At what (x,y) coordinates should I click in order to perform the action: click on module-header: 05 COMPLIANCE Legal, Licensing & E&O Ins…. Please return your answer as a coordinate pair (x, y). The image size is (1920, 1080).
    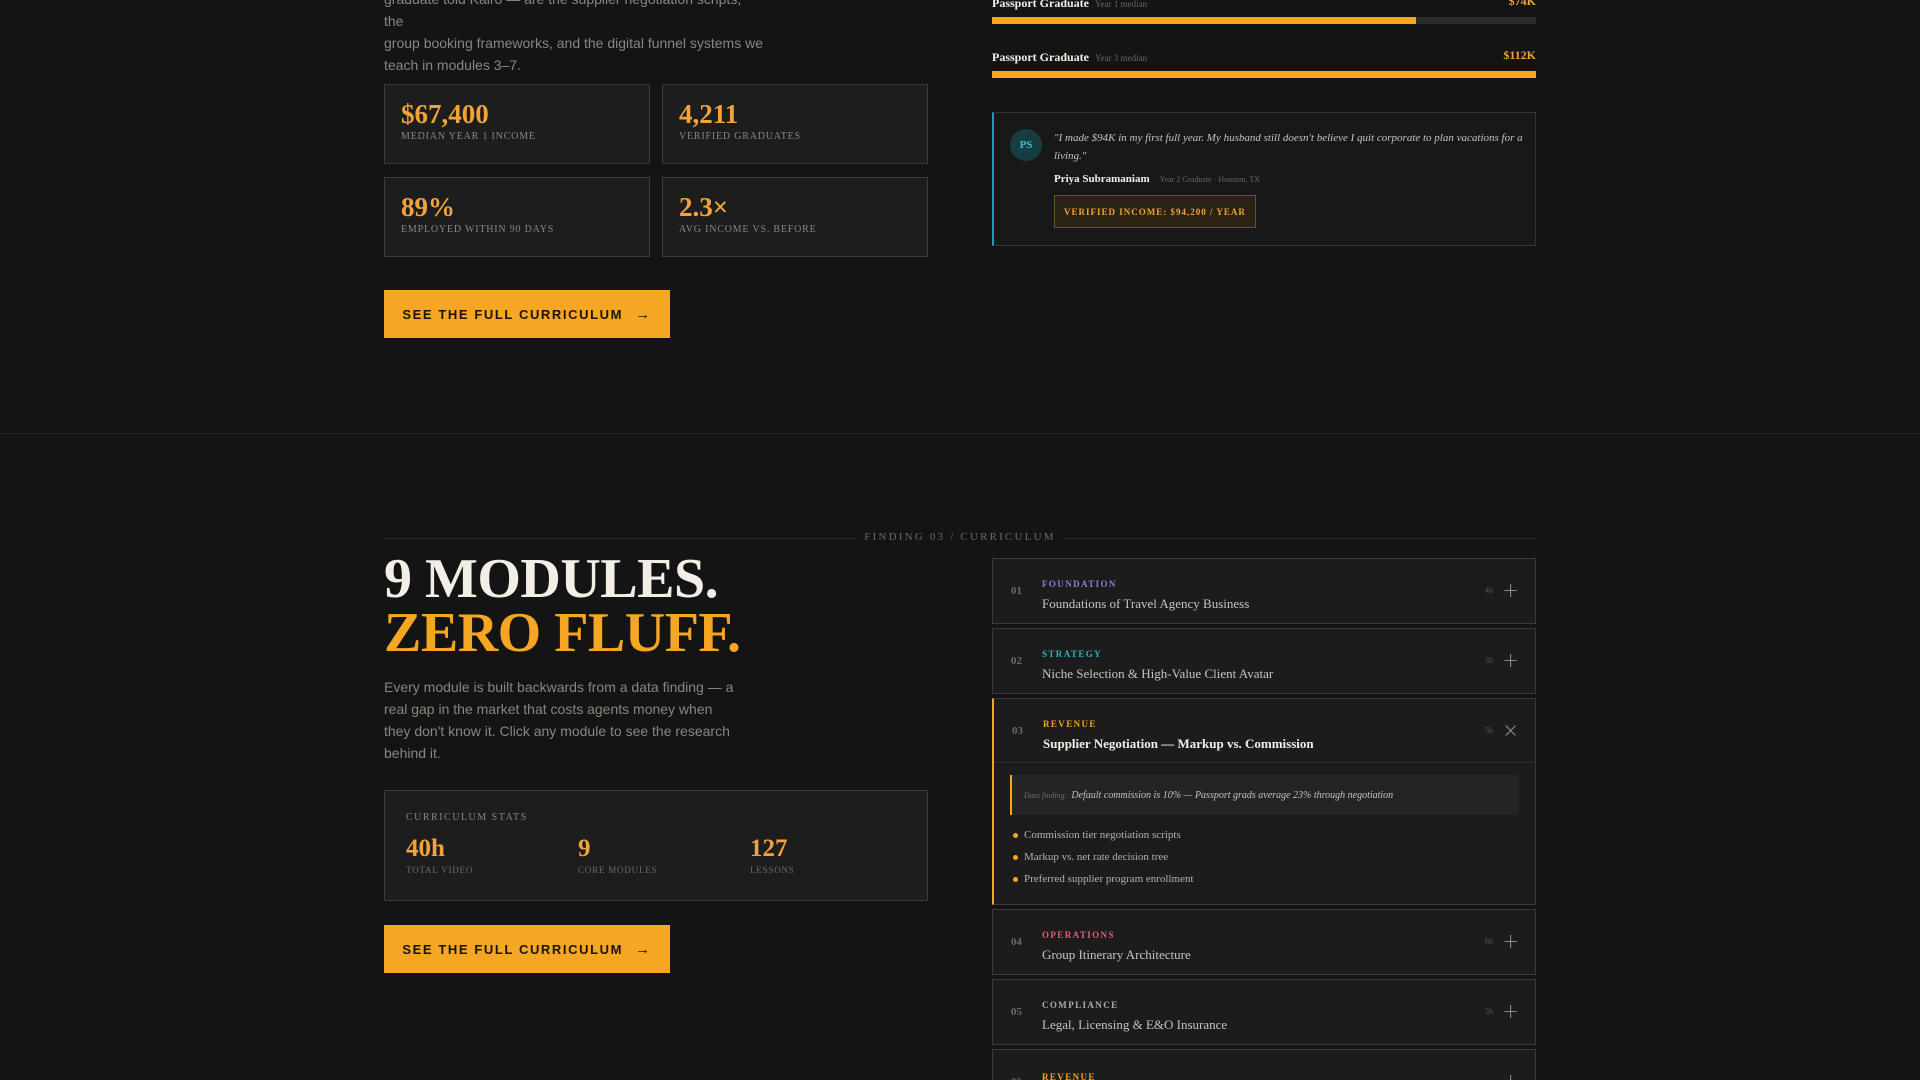
    Looking at the image, I should click on (1264, 1012).